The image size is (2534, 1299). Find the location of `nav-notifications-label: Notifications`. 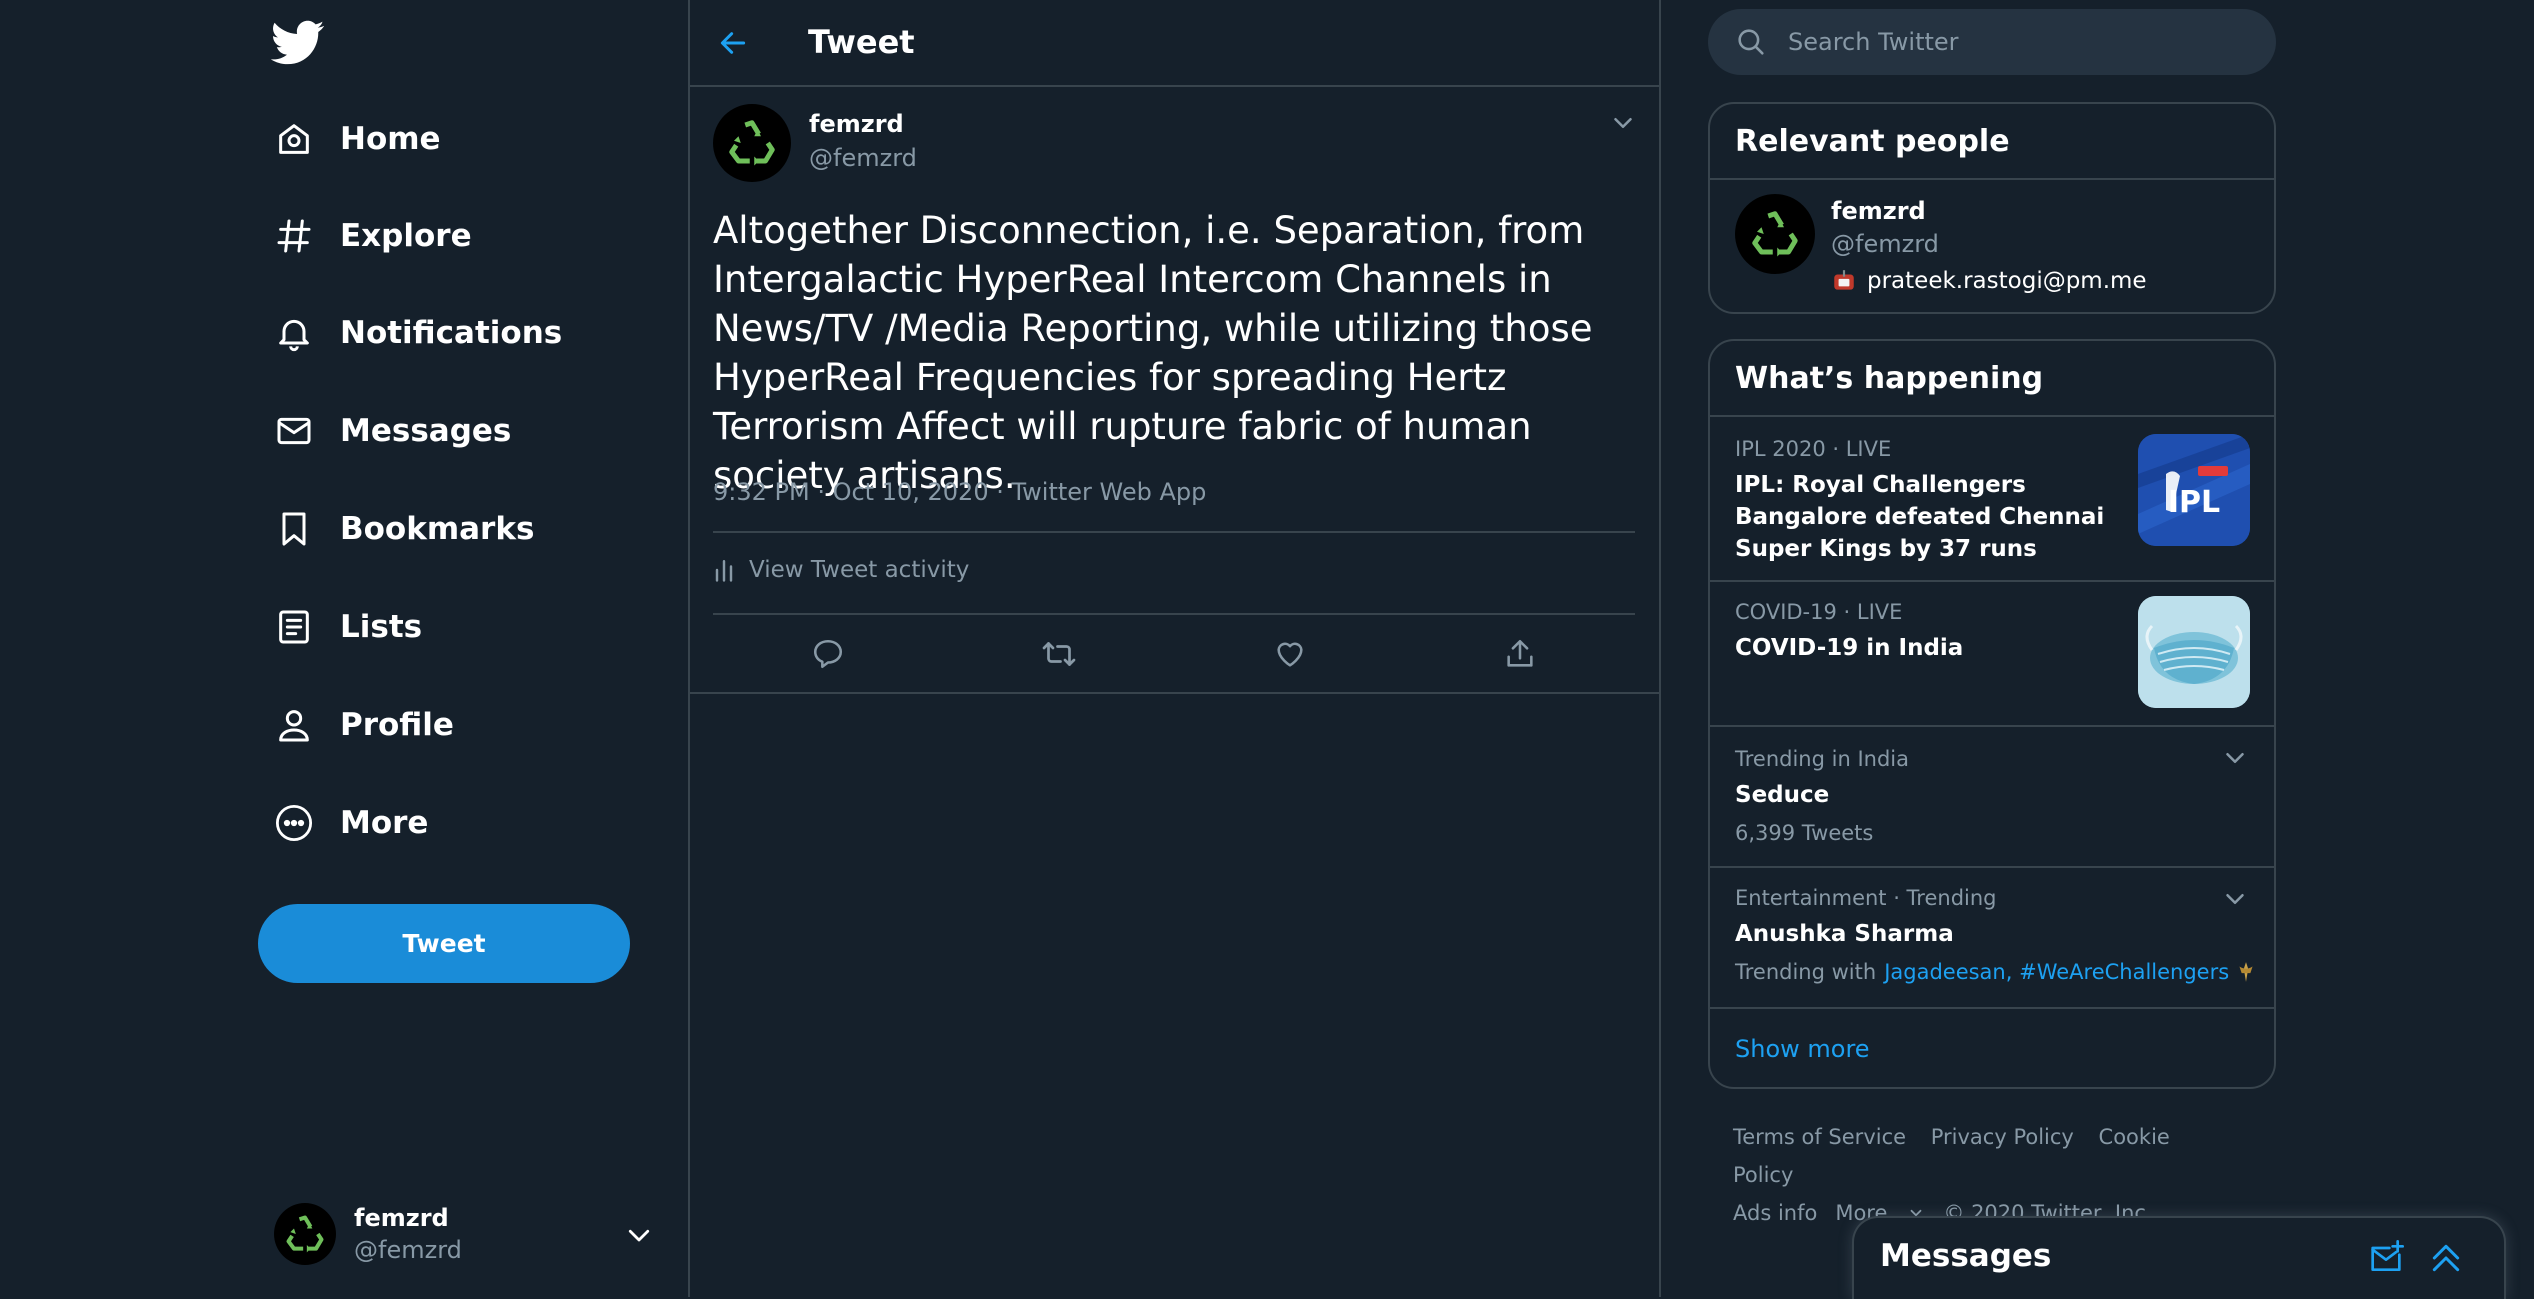

nav-notifications-label: Notifications is located at coordinates (451, 333).